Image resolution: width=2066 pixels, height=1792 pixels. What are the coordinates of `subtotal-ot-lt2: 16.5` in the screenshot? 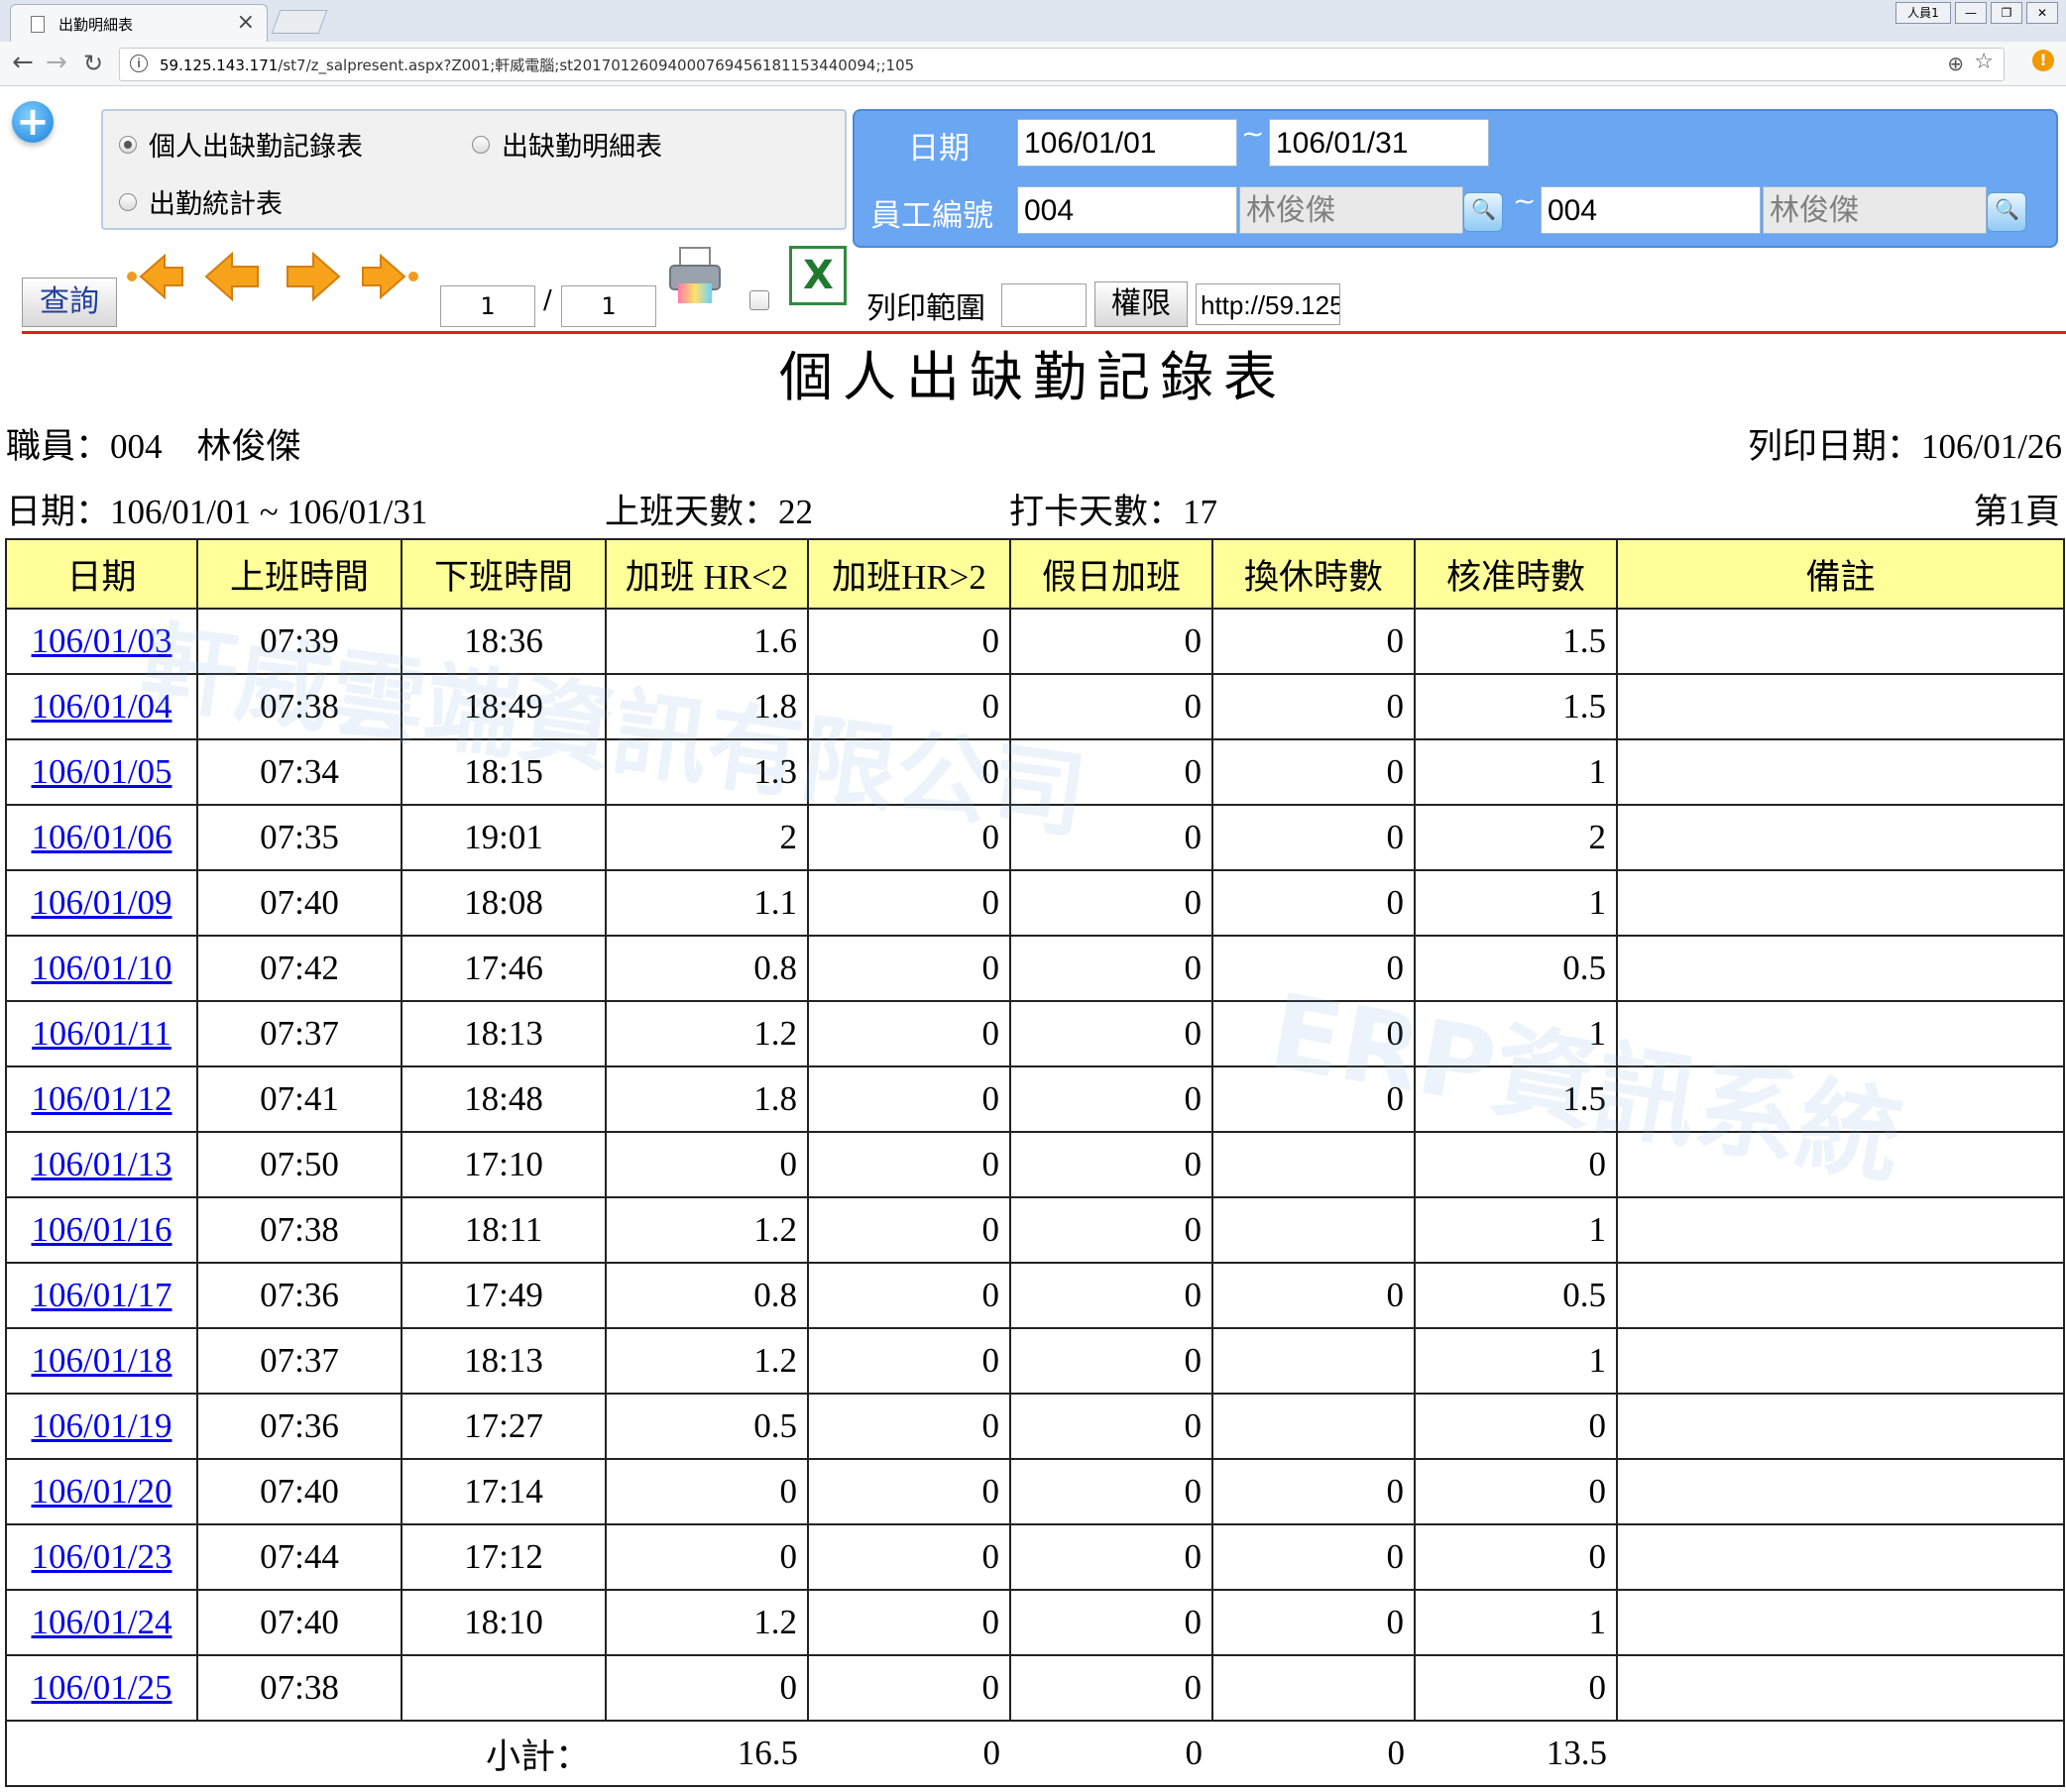 It's located at (707, 1753).